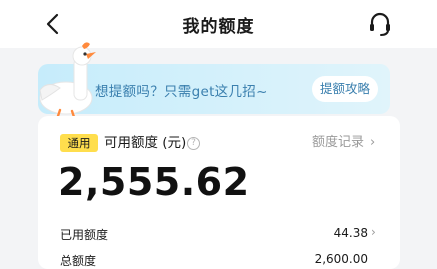  What do you see at coordinates (154, 182) in the screenshot?
I see `available-amount: 2,555.62` at bounding box center [154, 182].